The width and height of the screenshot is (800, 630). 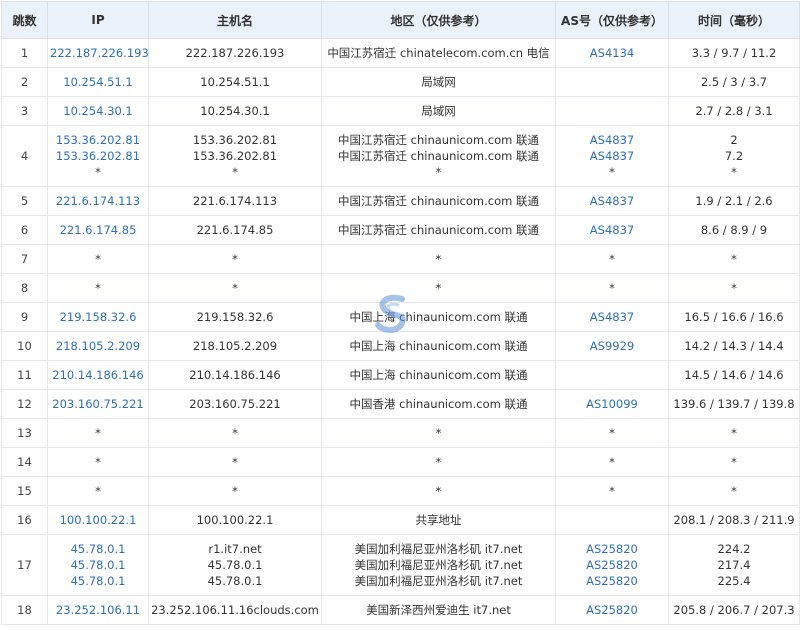 What do you see at coordinates (99, 53) in the screenshot?
I see `ip-value: 222.187.226.193` at bounding box center [99, 53].